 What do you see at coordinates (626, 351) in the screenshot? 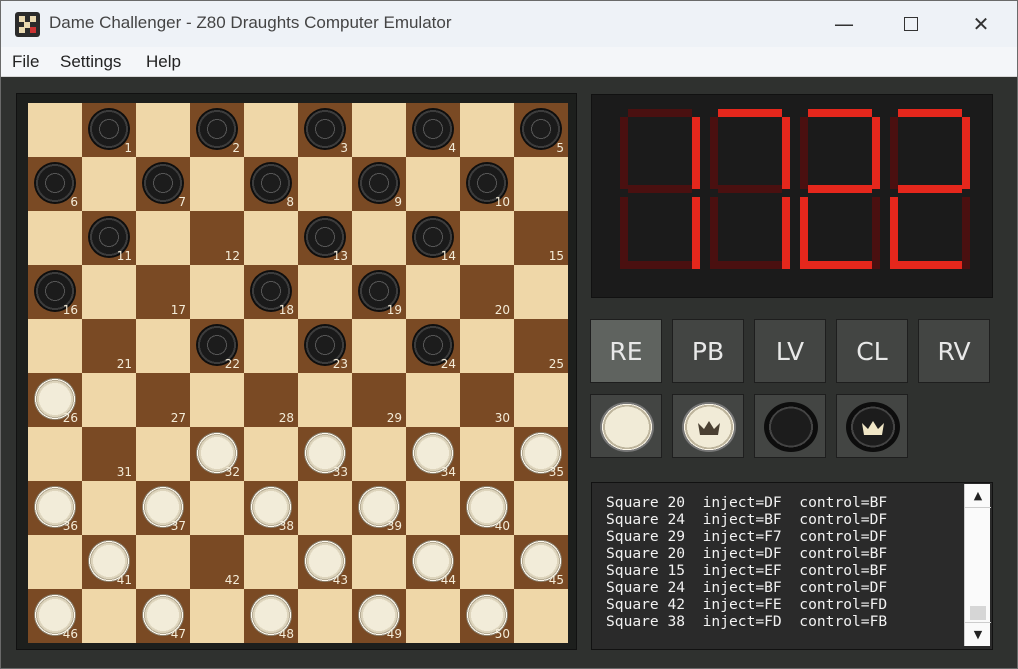
I see `re-button: RE` at bounding box center [626, 351].